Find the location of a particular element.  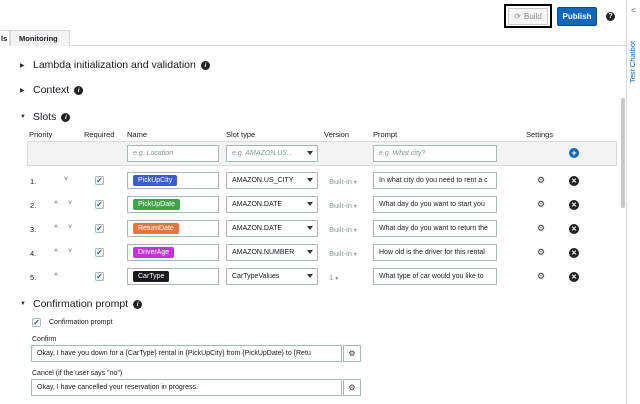

slot-prompt-input: What type of car would you like to is located at coordinates (435, 276).